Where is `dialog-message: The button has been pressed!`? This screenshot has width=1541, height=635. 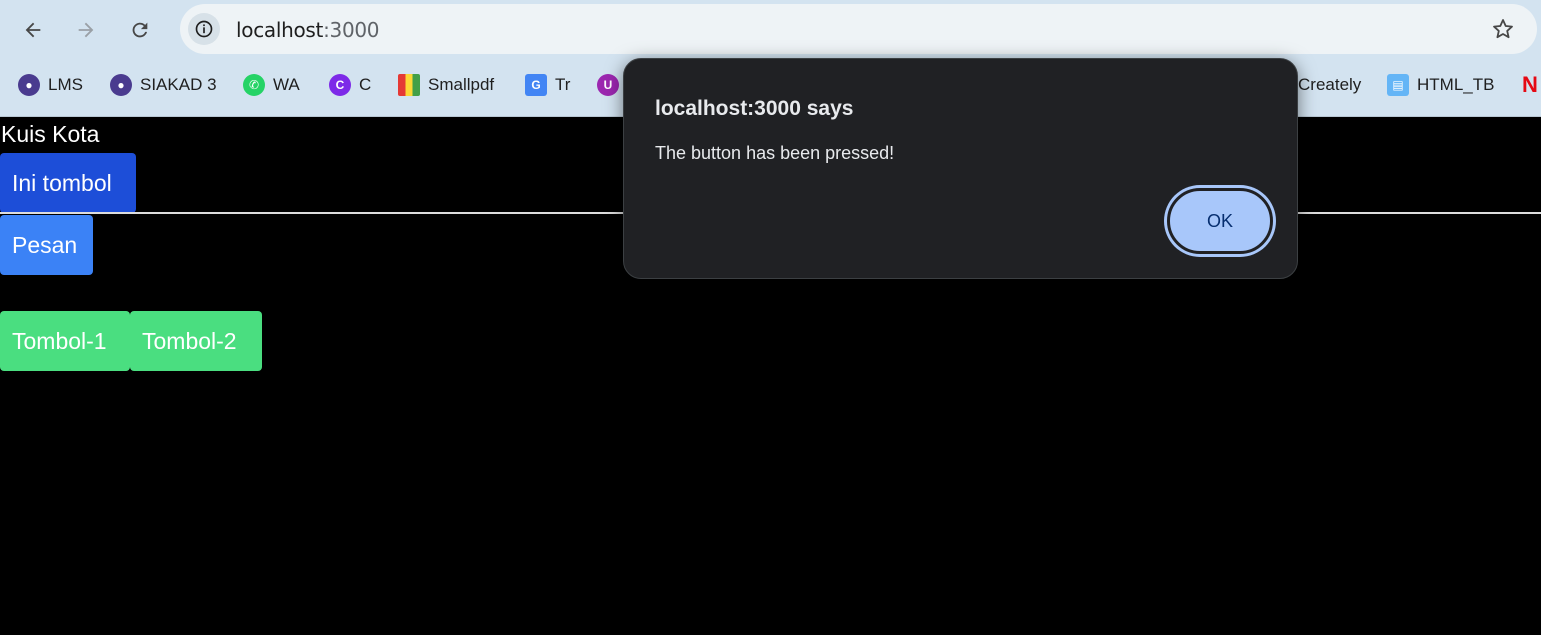
dialog-message: The button has been pressed! is located at coordinates (775, 153).